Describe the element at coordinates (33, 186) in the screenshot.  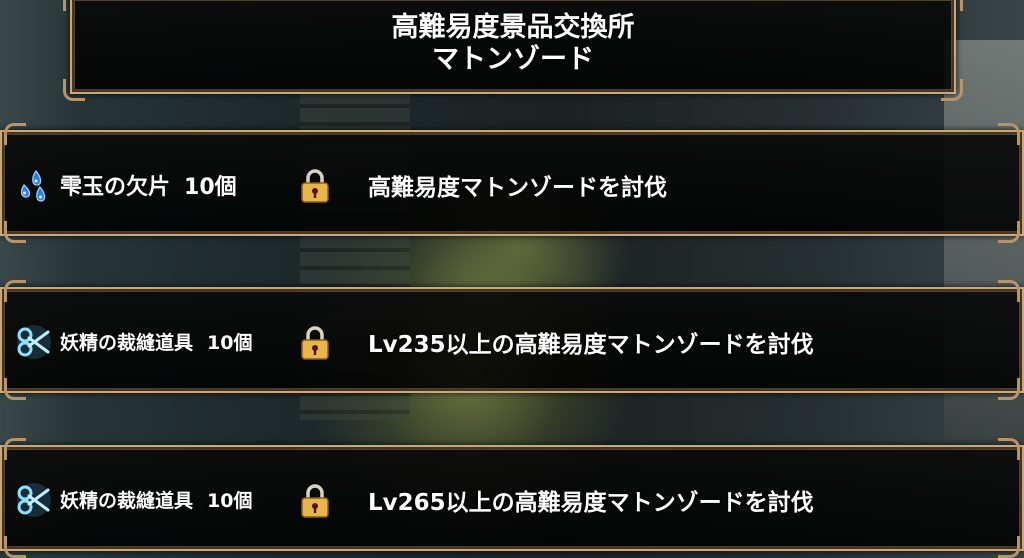
I see `teardrop-gem-icon` at that location.